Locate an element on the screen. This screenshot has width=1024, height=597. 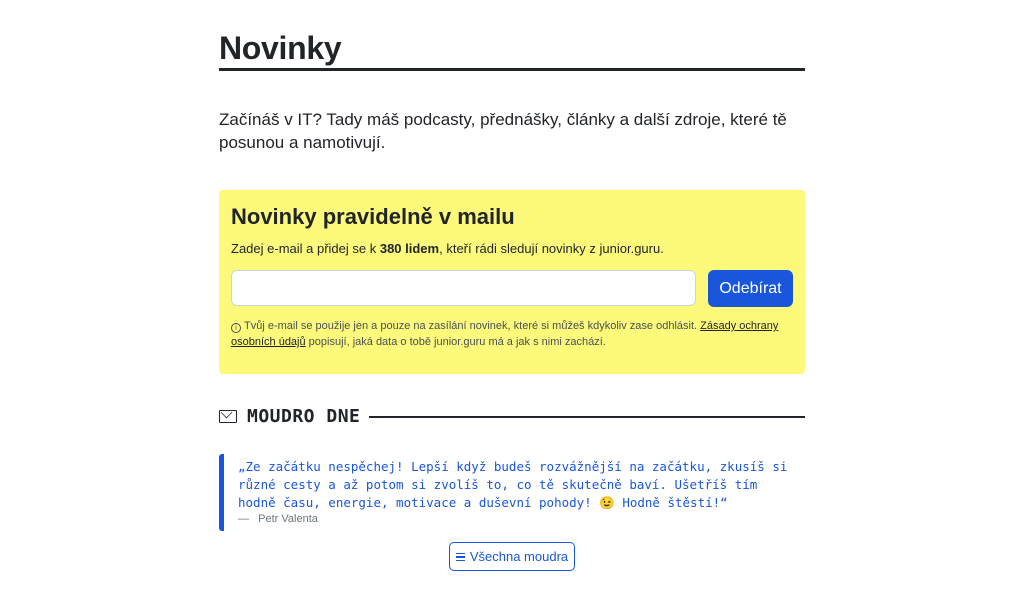
subscriber-count: 380 lidem is located at coordinates (409, 248).